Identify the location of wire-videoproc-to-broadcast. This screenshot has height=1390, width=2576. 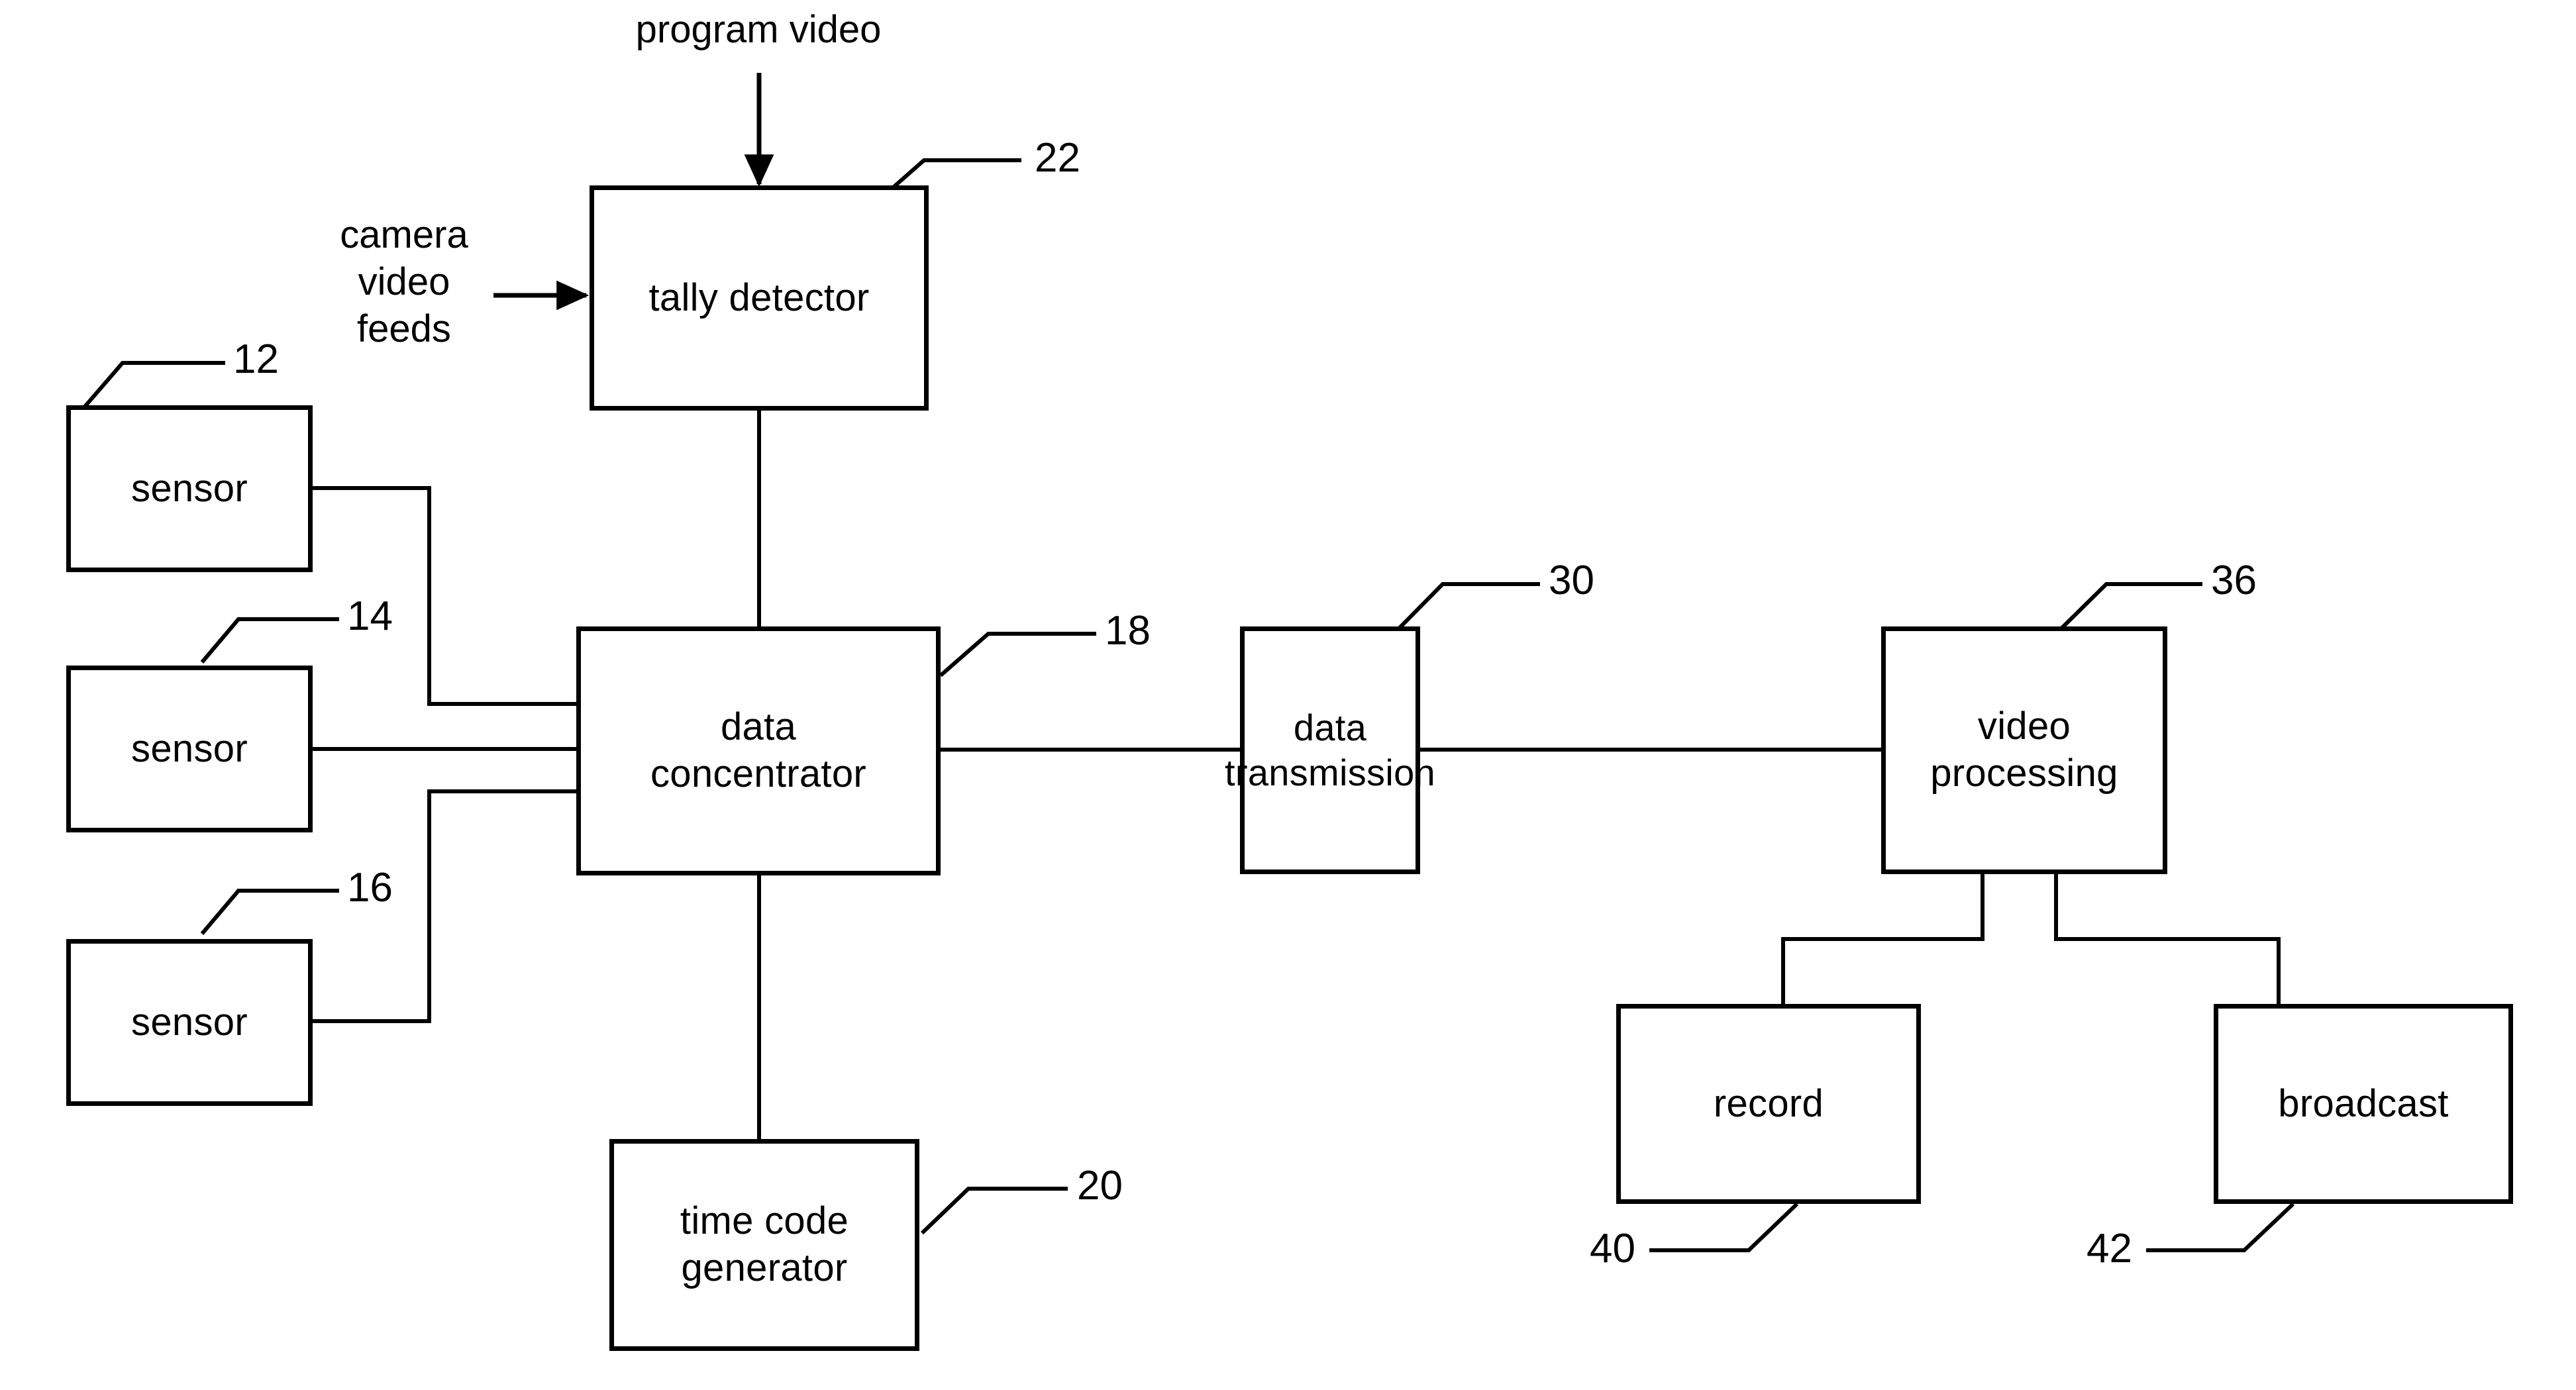
(2167, 939).